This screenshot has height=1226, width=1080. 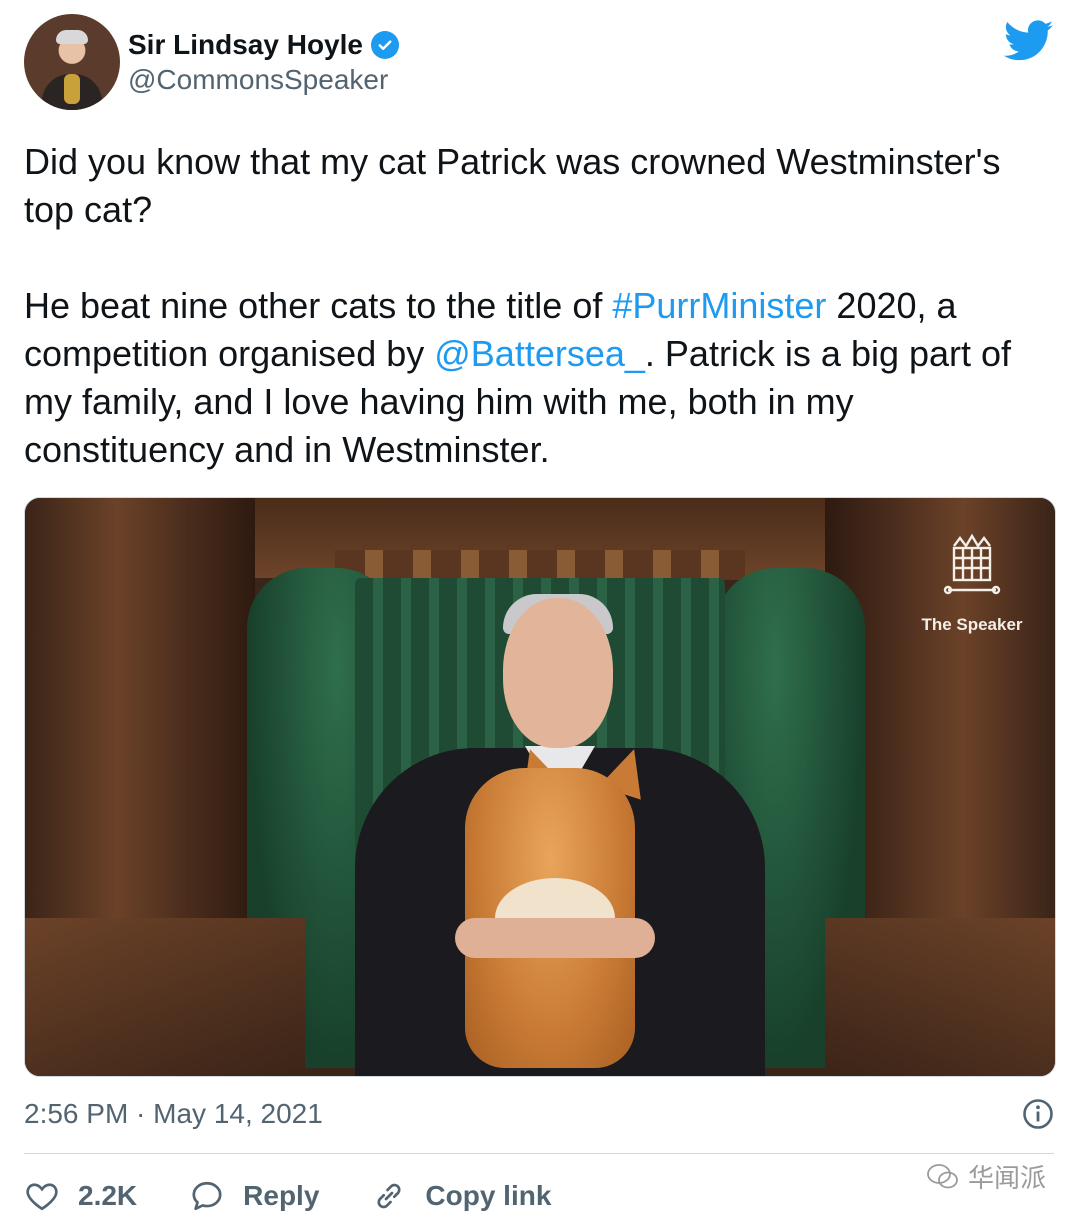 I want to click on verified-badge-icon, so click(x=384, y=45).